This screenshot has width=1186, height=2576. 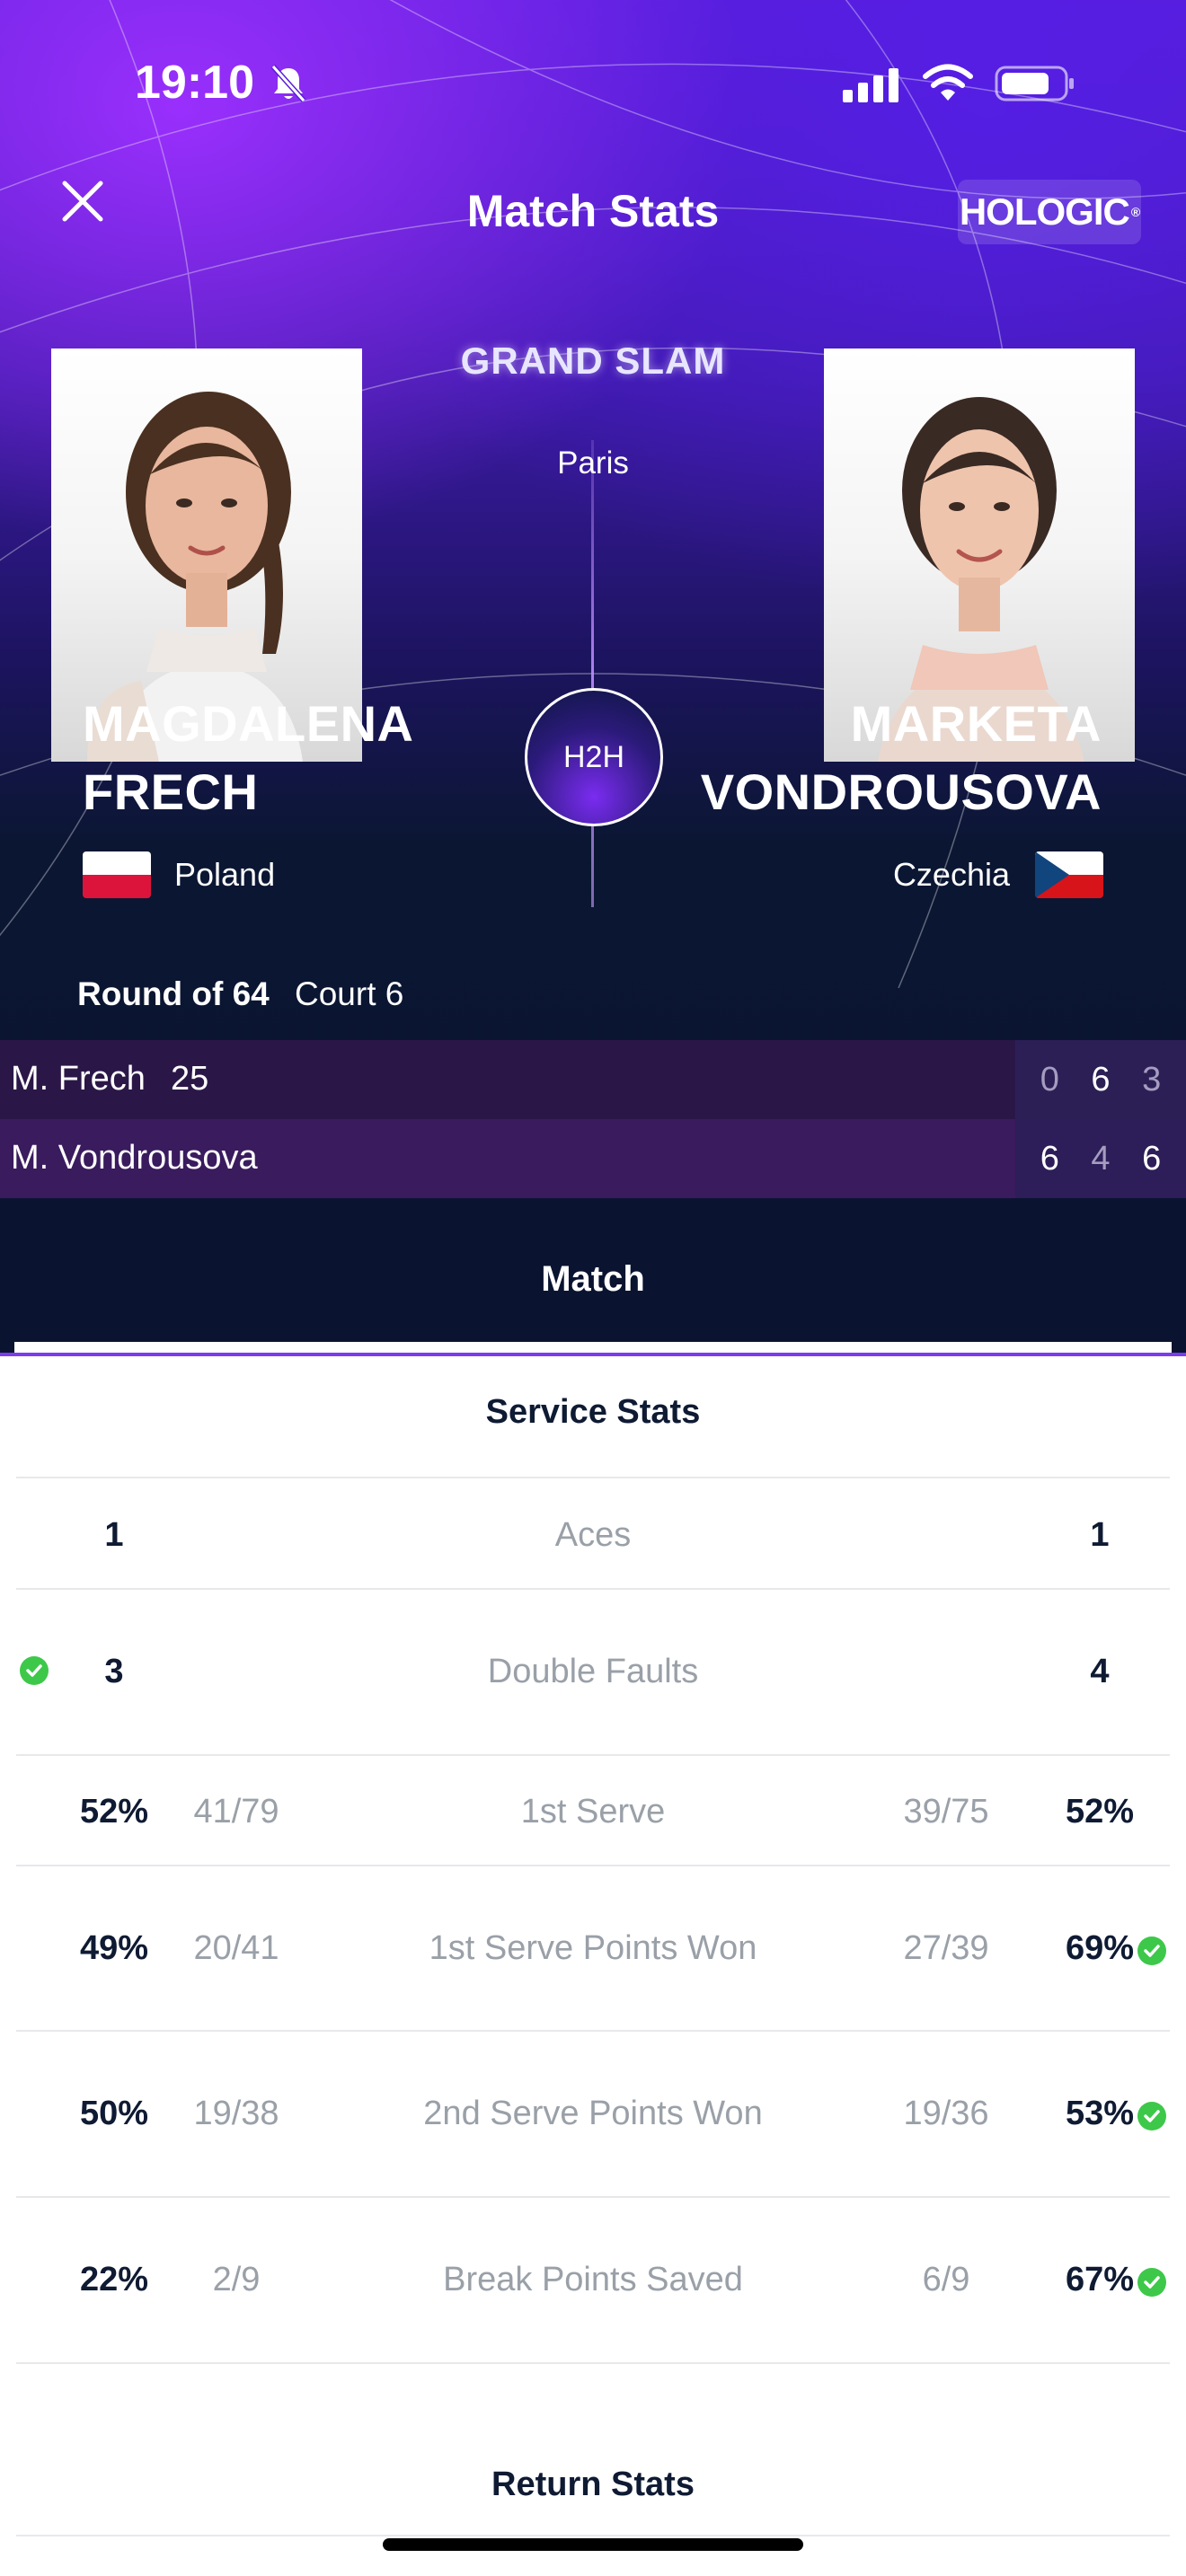 I want to click on player-first-name-right: MARKETA, so click(x=976, y=723).